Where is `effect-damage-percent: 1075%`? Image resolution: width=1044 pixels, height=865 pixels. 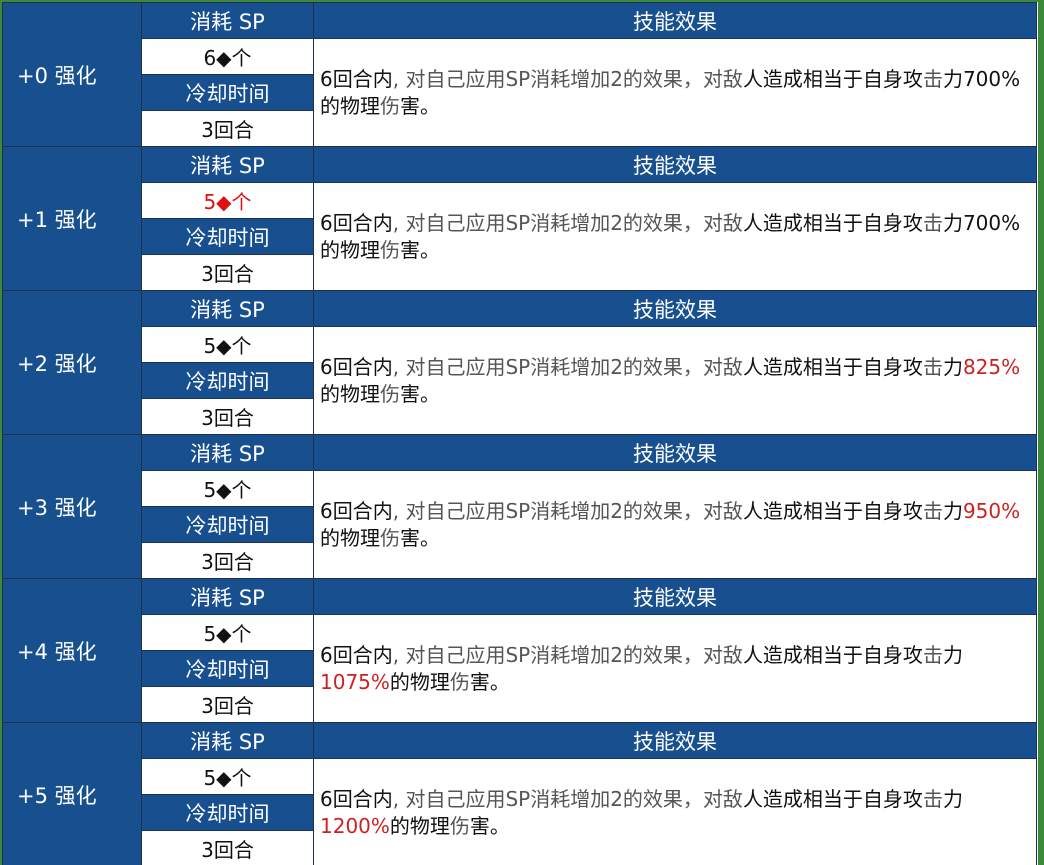 effect-damage-percent: 1075% is located at coordinates (355, 681).